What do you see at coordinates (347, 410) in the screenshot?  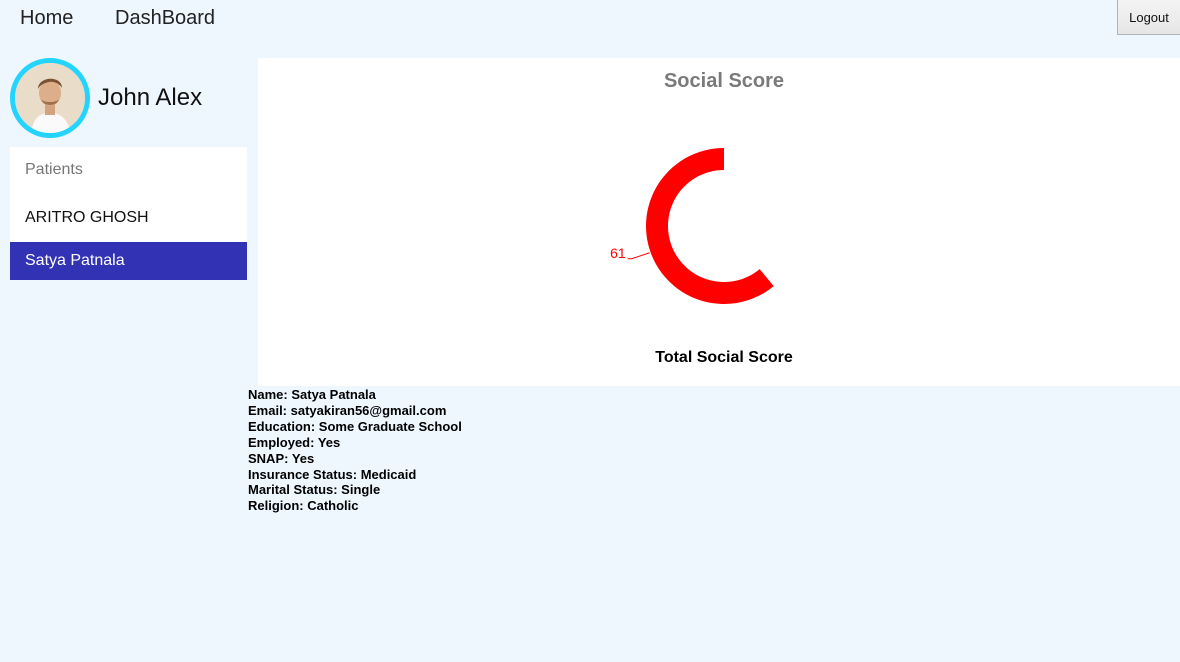 I see `detail-email: Email: satyakiran56@gmail.com` at bounding box center [347, 410].